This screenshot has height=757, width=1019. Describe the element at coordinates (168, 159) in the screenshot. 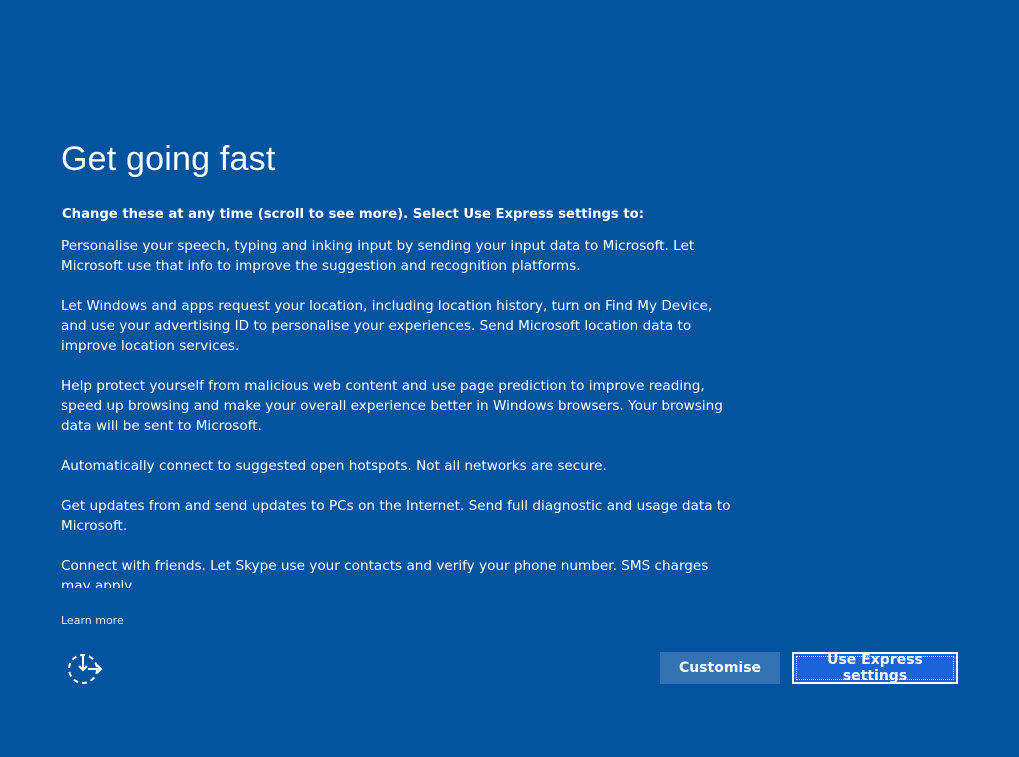

I see `page-title: Get going fast` at that location.